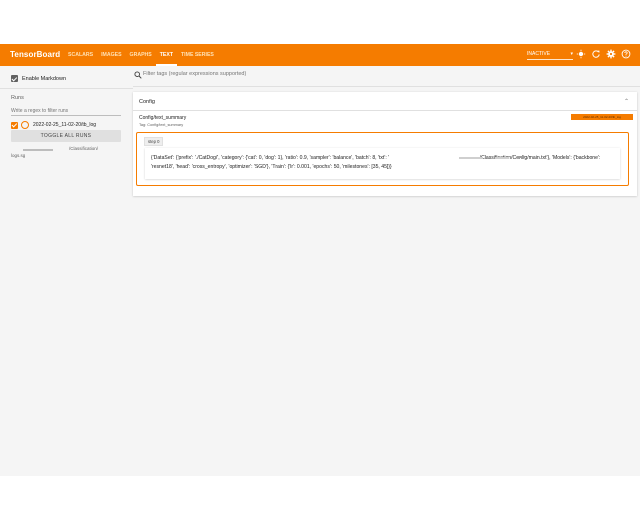 Image resolution: width=640 pixels, height=520 pixels. Describe the element at coordinates (14, 78) in the screenshot. I see `enable-markdown-checkbox` at that location.